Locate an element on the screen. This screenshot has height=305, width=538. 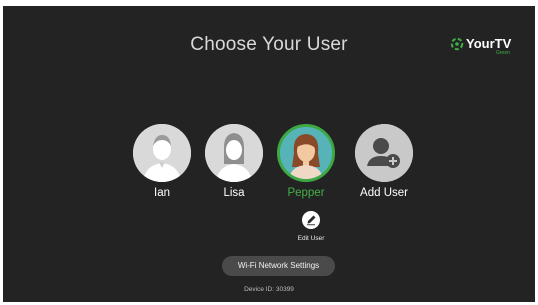
user-name: Ian is located at coordinates (162, 193).